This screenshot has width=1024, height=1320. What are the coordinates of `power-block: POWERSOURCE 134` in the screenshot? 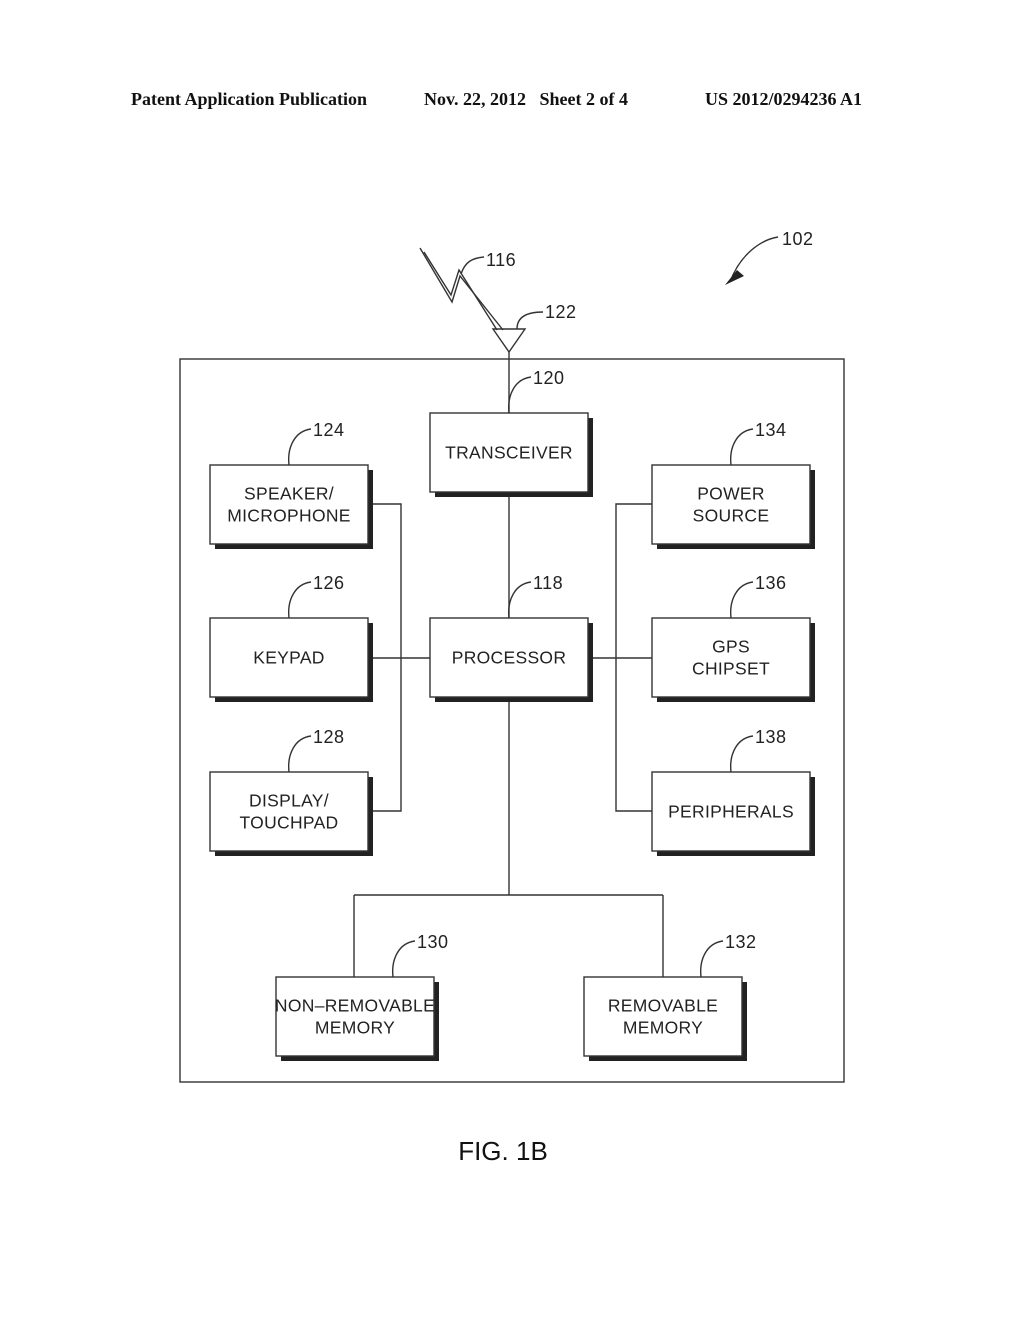 It's located at (733, 484).